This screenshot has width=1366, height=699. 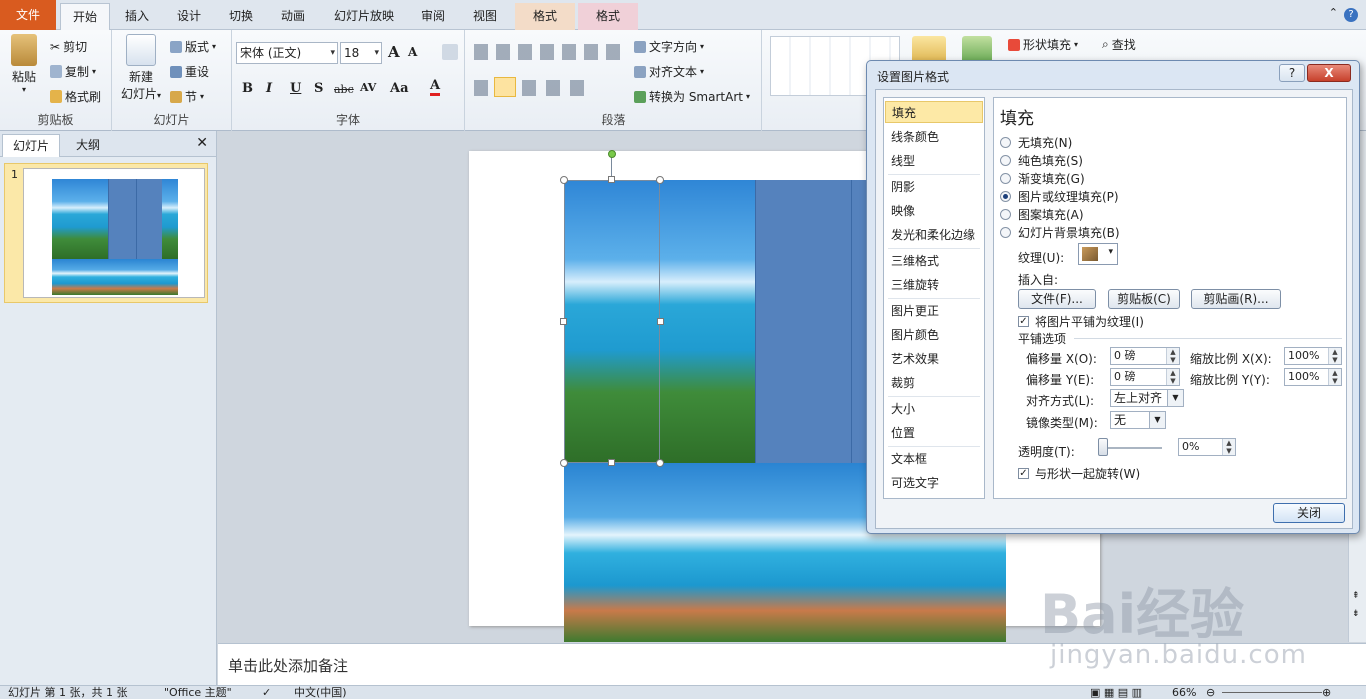 I want to click on resize-handle-t, so click(x=611, y=179).